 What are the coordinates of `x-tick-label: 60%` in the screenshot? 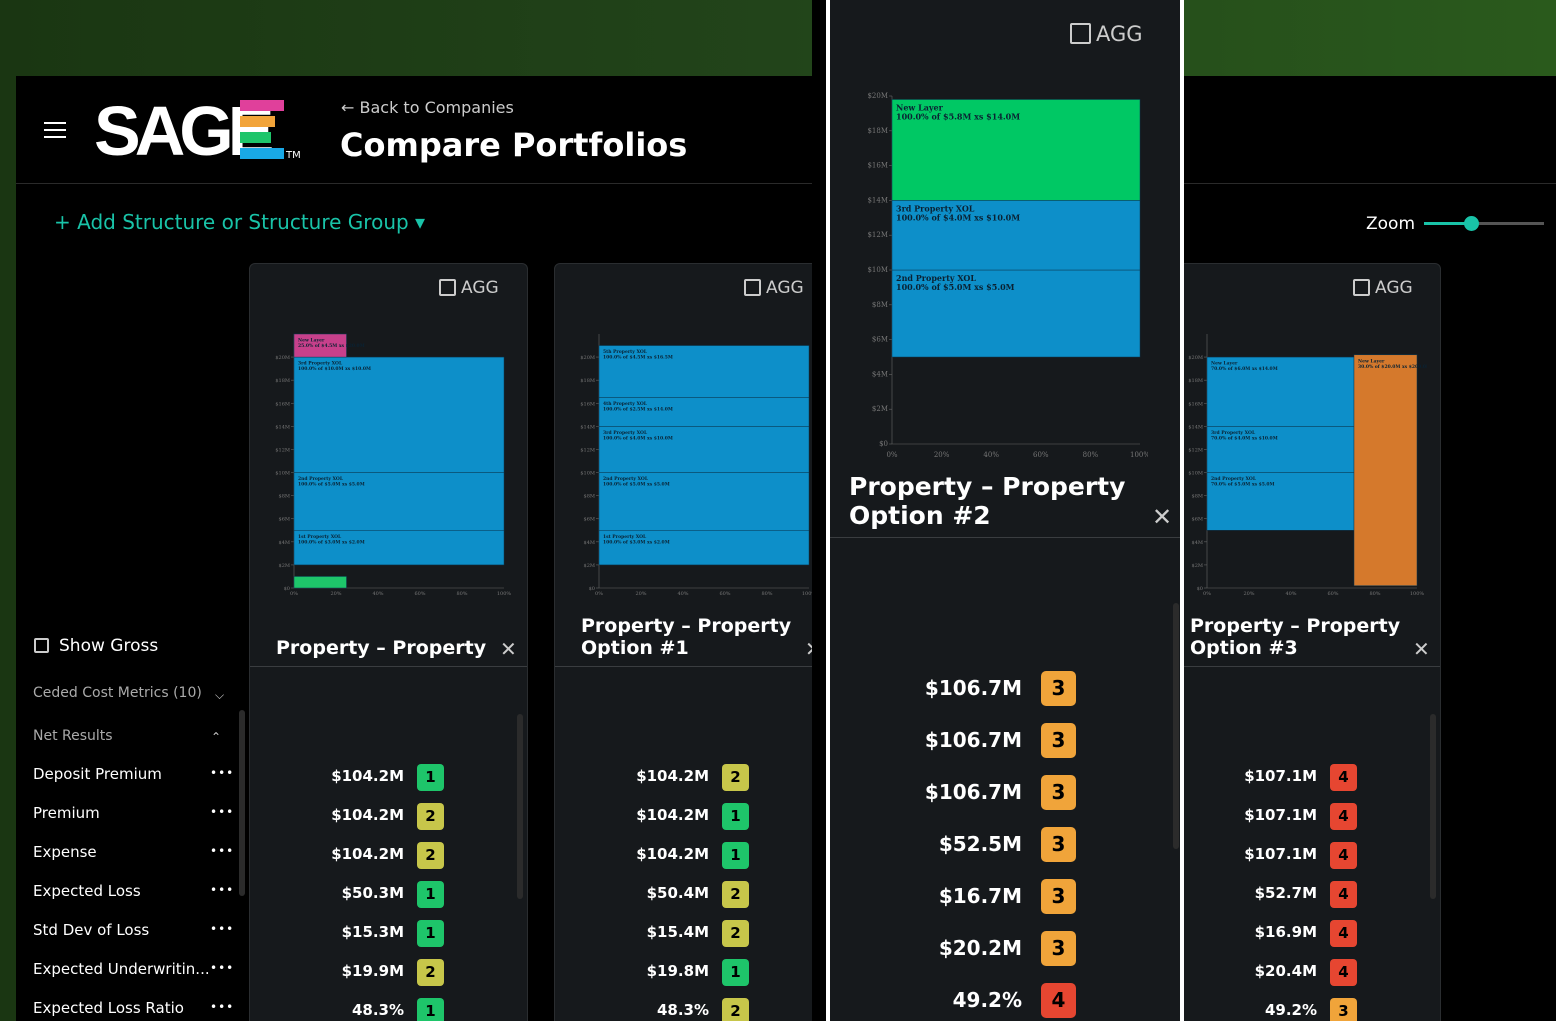 It's located at (1041, 455).